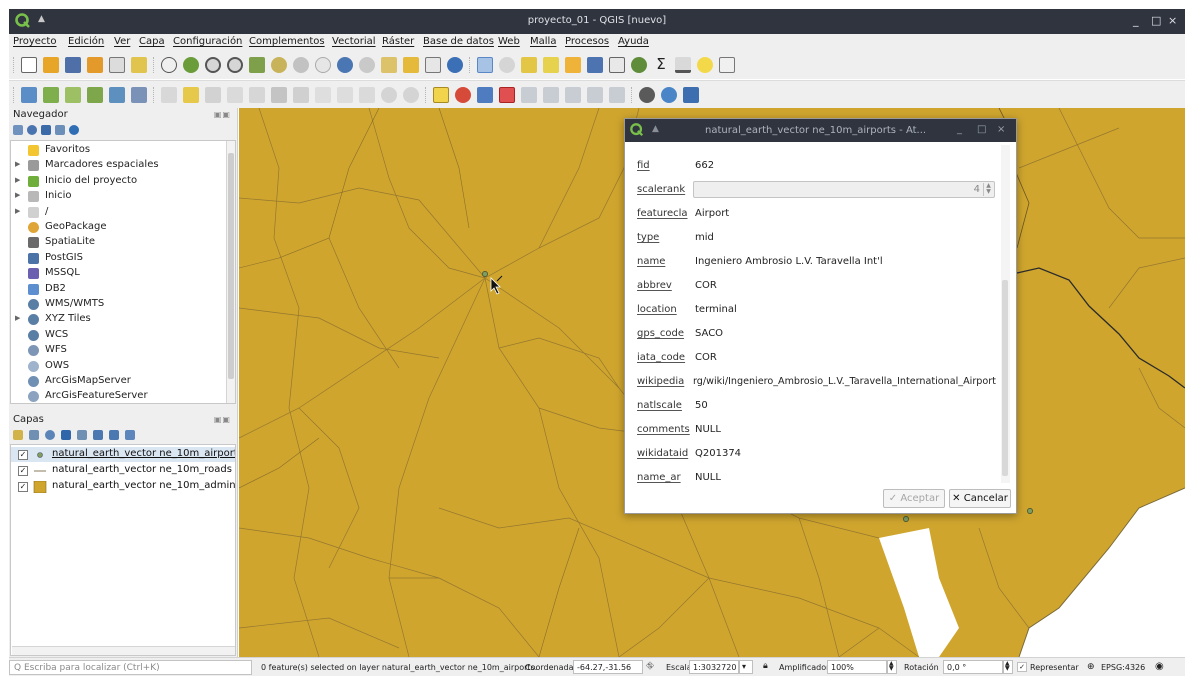 This screenshot has width=1187, height=676. Describe the element at coordinates (617, 65) in the screenshot. I see `statistical-summary-icon` at that location.